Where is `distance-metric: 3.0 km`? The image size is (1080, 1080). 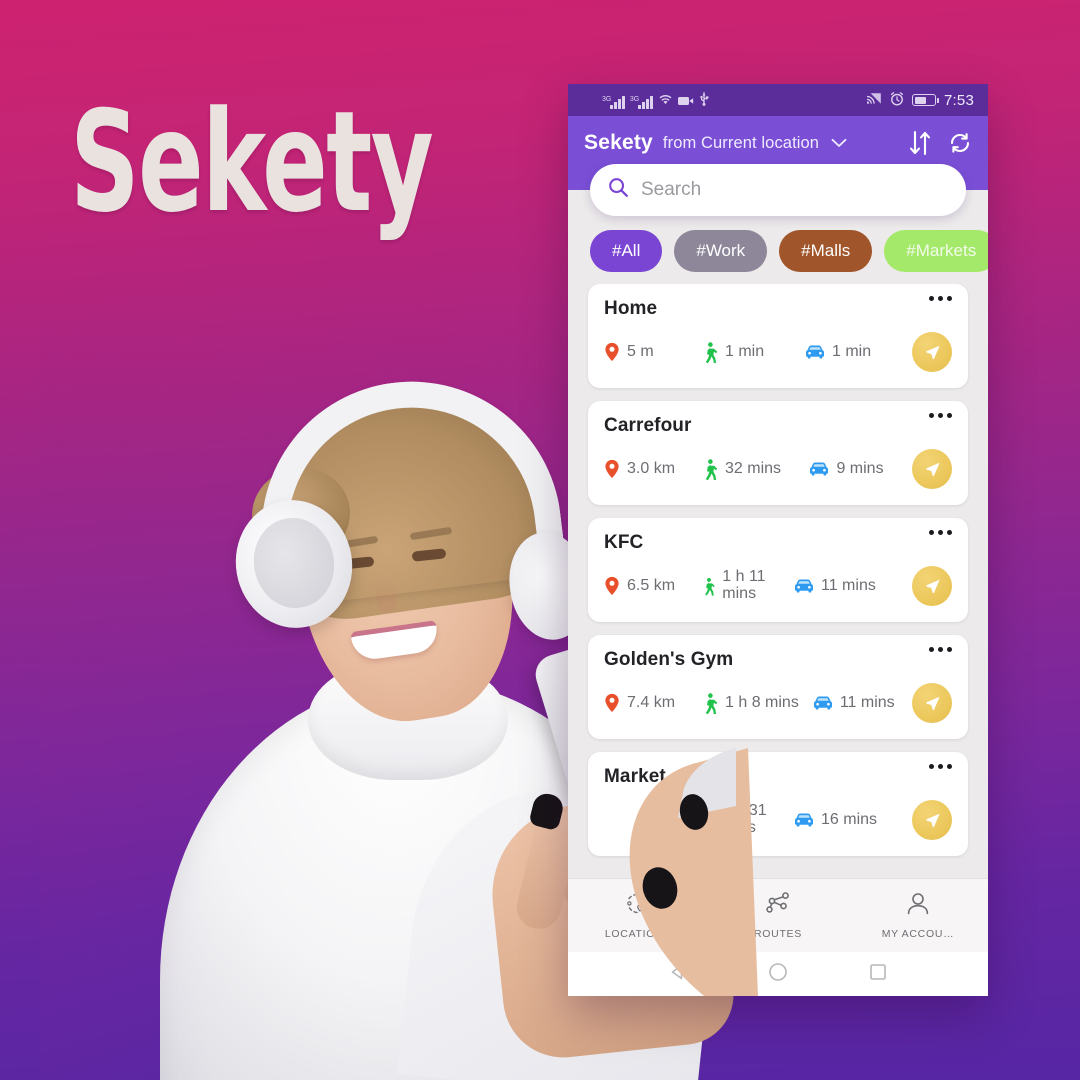
distance-metric: 3.0 km is located at coordinates (651, 469).